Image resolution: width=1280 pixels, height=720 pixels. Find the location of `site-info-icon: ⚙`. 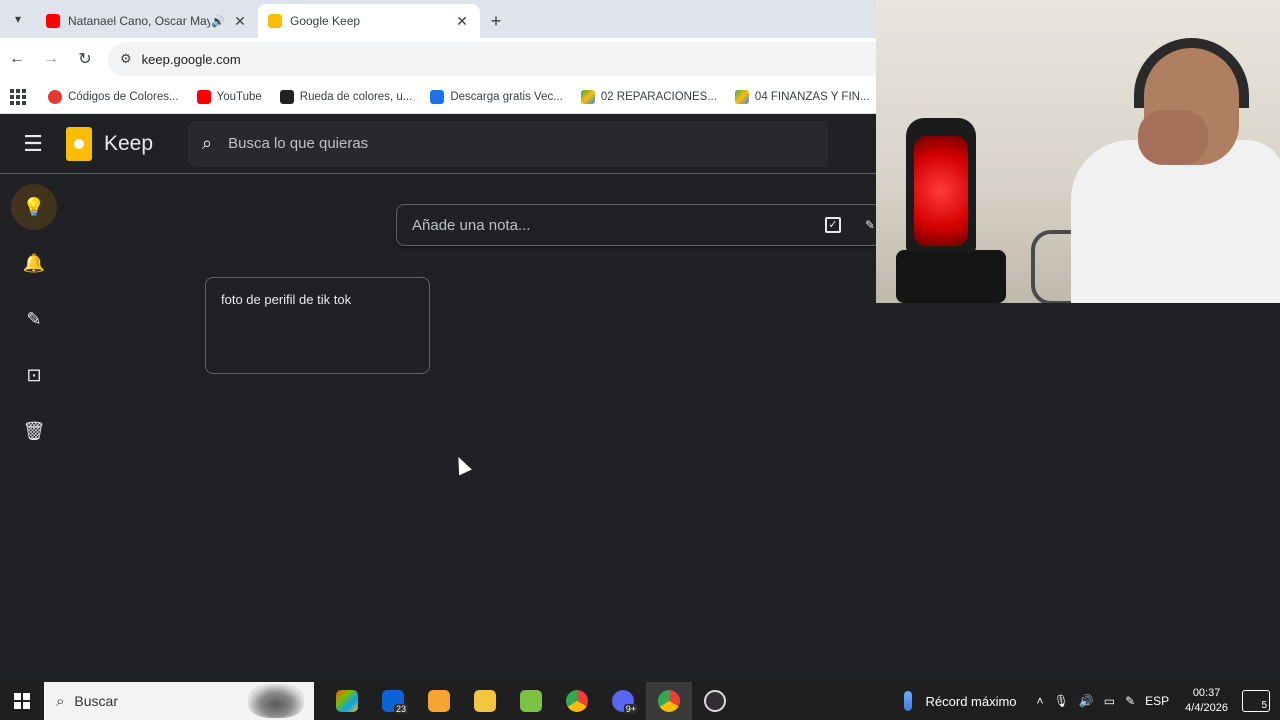

site-info-icon: ⚙ is located at coordinates (126, 59).